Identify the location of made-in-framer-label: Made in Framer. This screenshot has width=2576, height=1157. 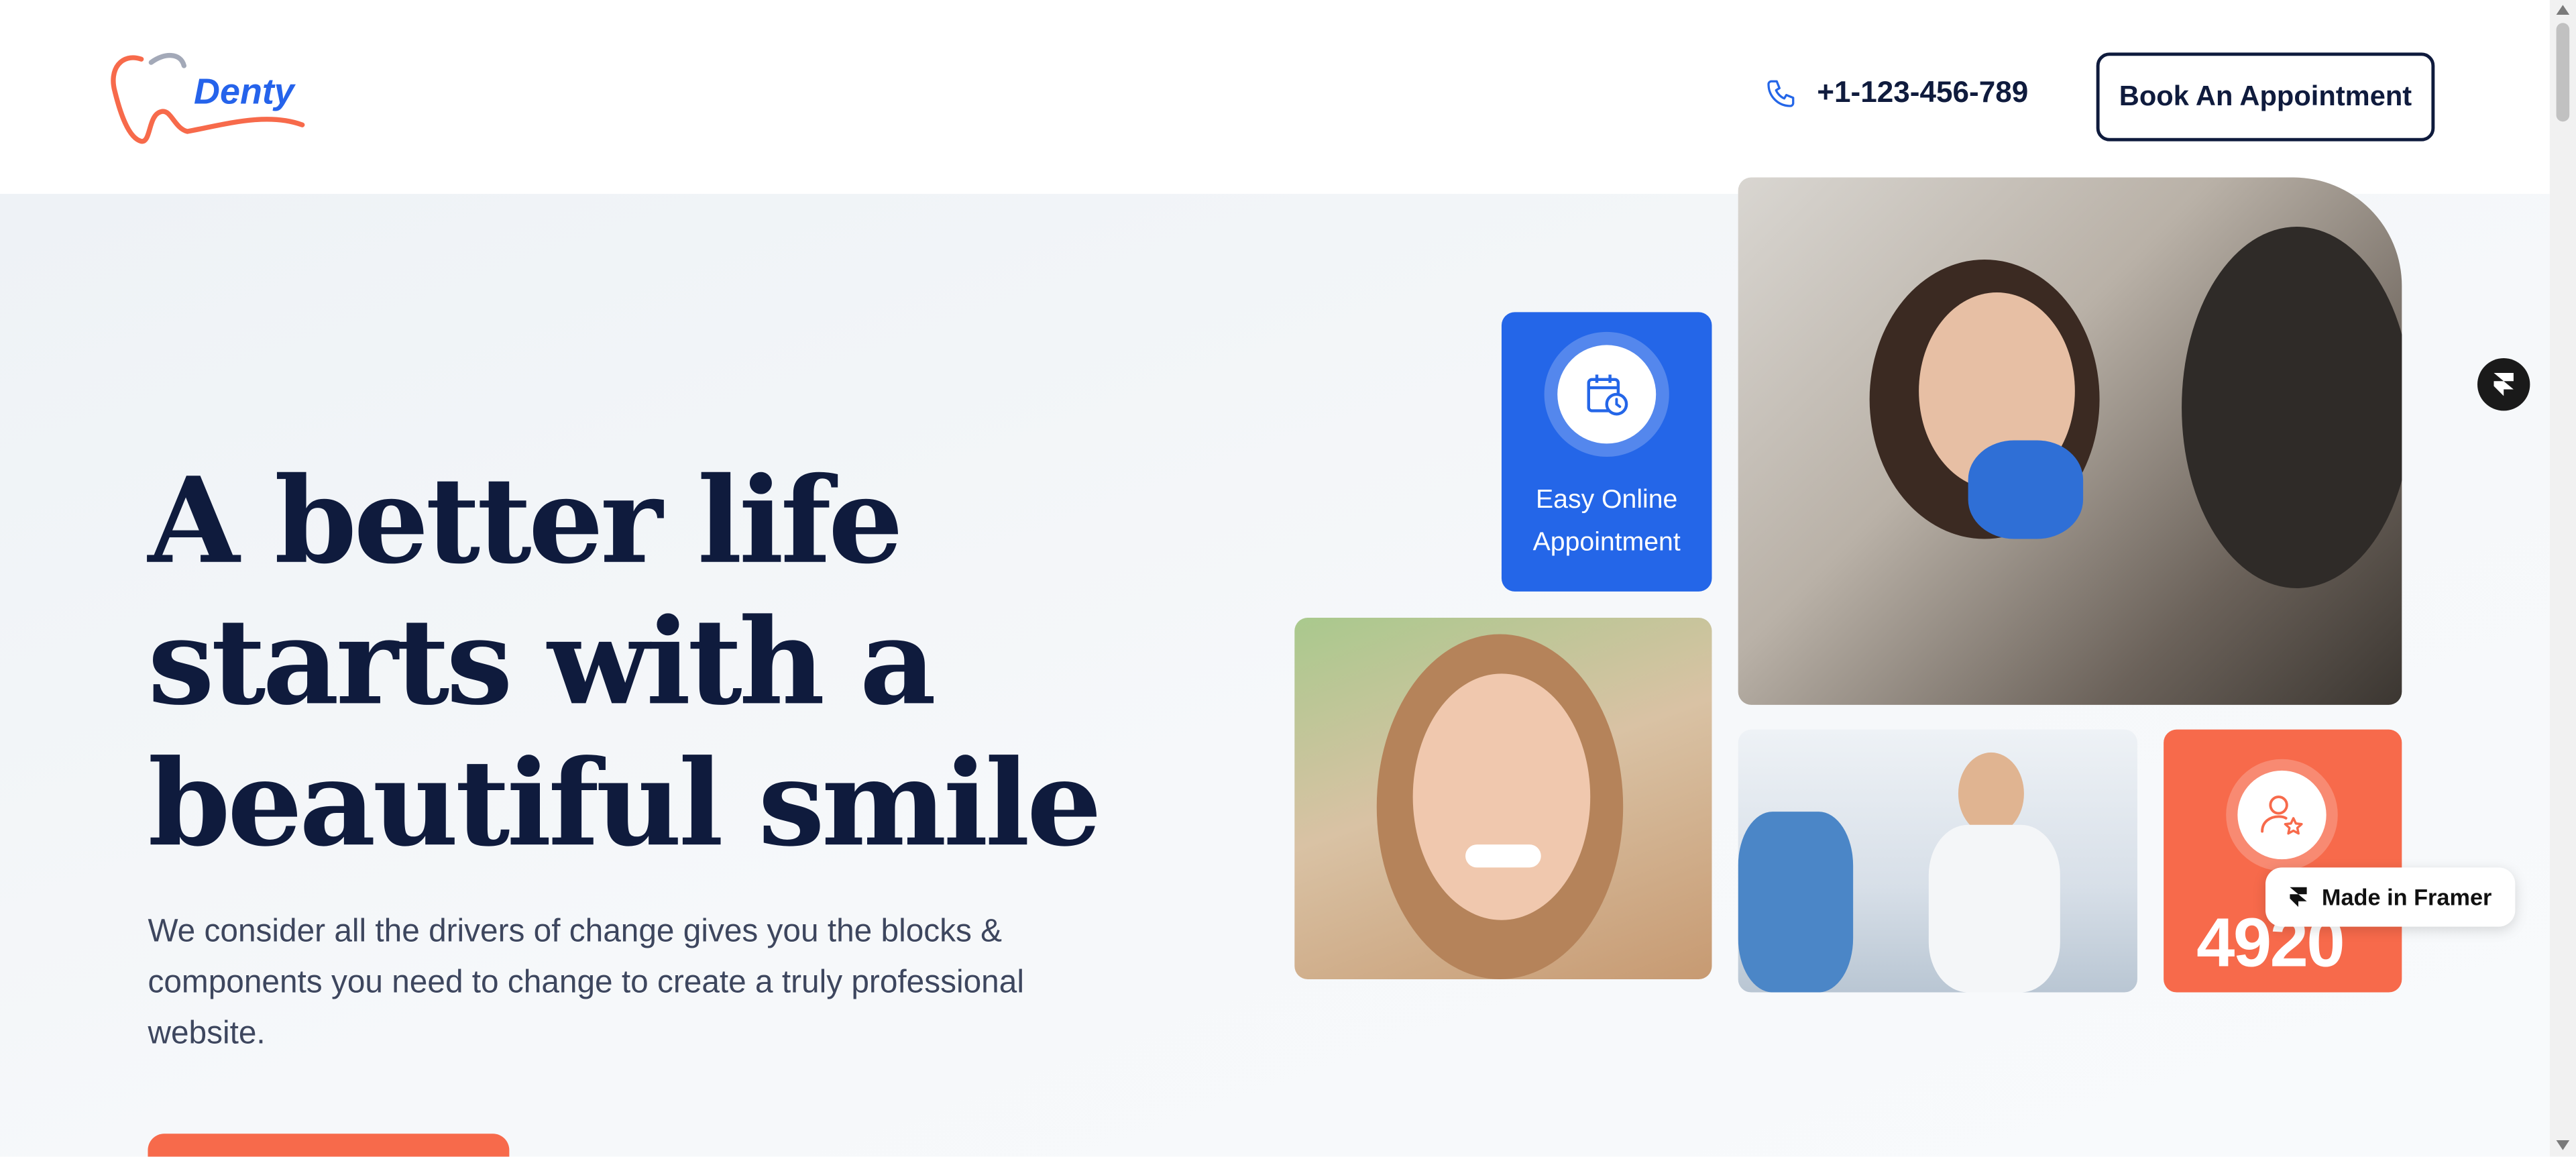
(2406, 897).